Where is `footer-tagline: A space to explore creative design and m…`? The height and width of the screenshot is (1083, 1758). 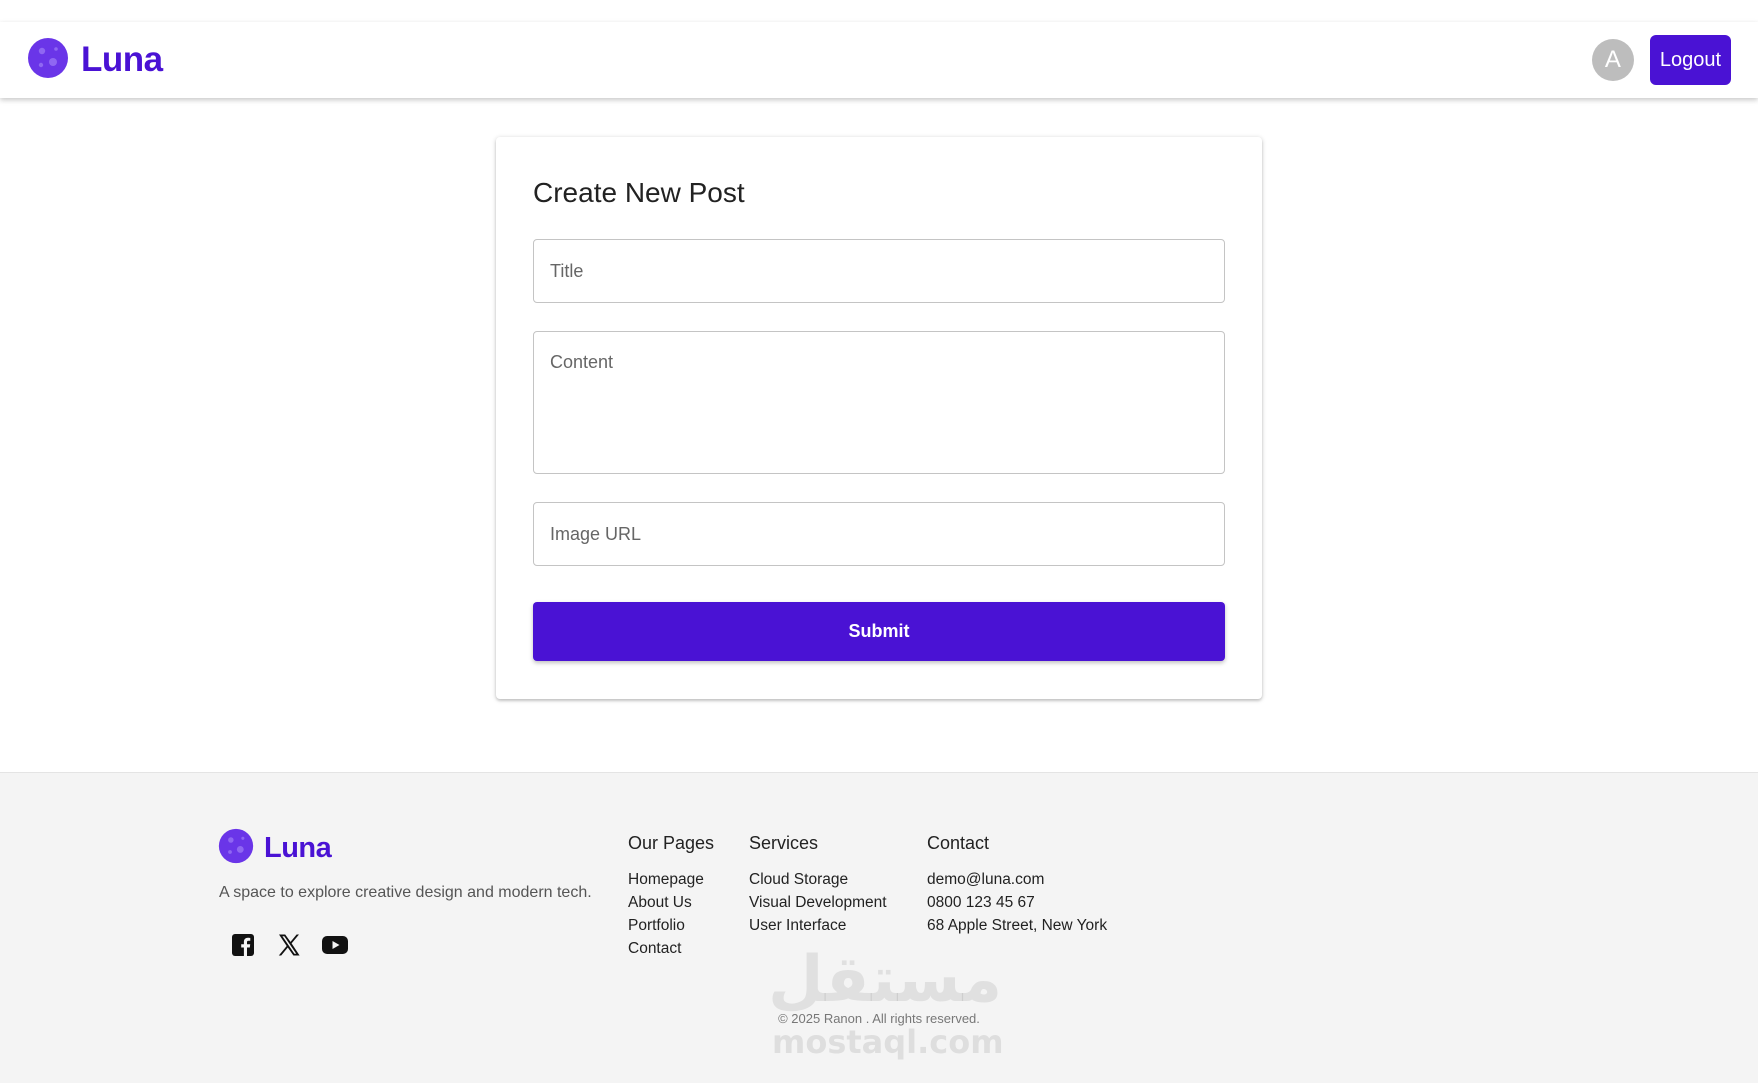
footer-tagline: A space to explore creative design and m… is located at coordinates (405, 892).